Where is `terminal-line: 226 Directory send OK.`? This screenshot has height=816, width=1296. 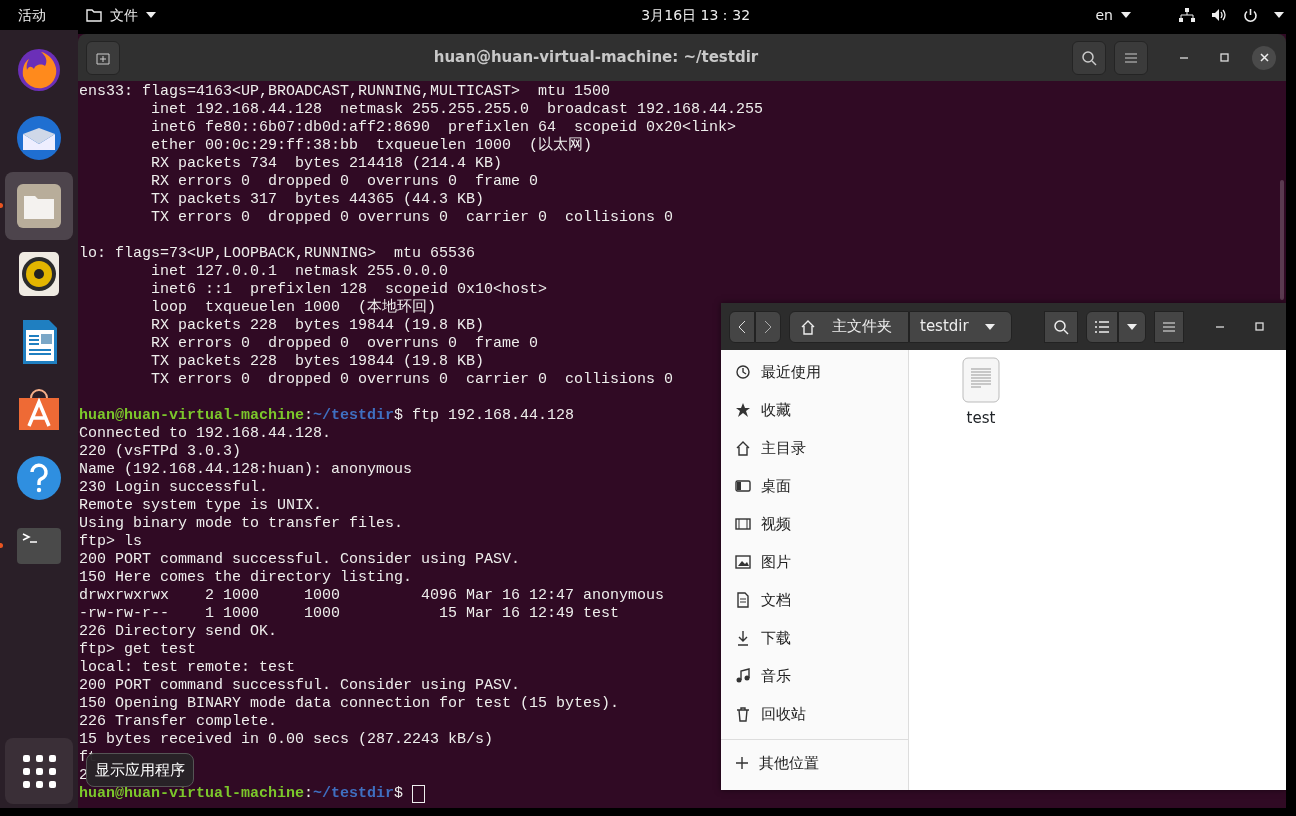
terminal-line: 226 Directory send OK. is located at coordinates (178, 631).